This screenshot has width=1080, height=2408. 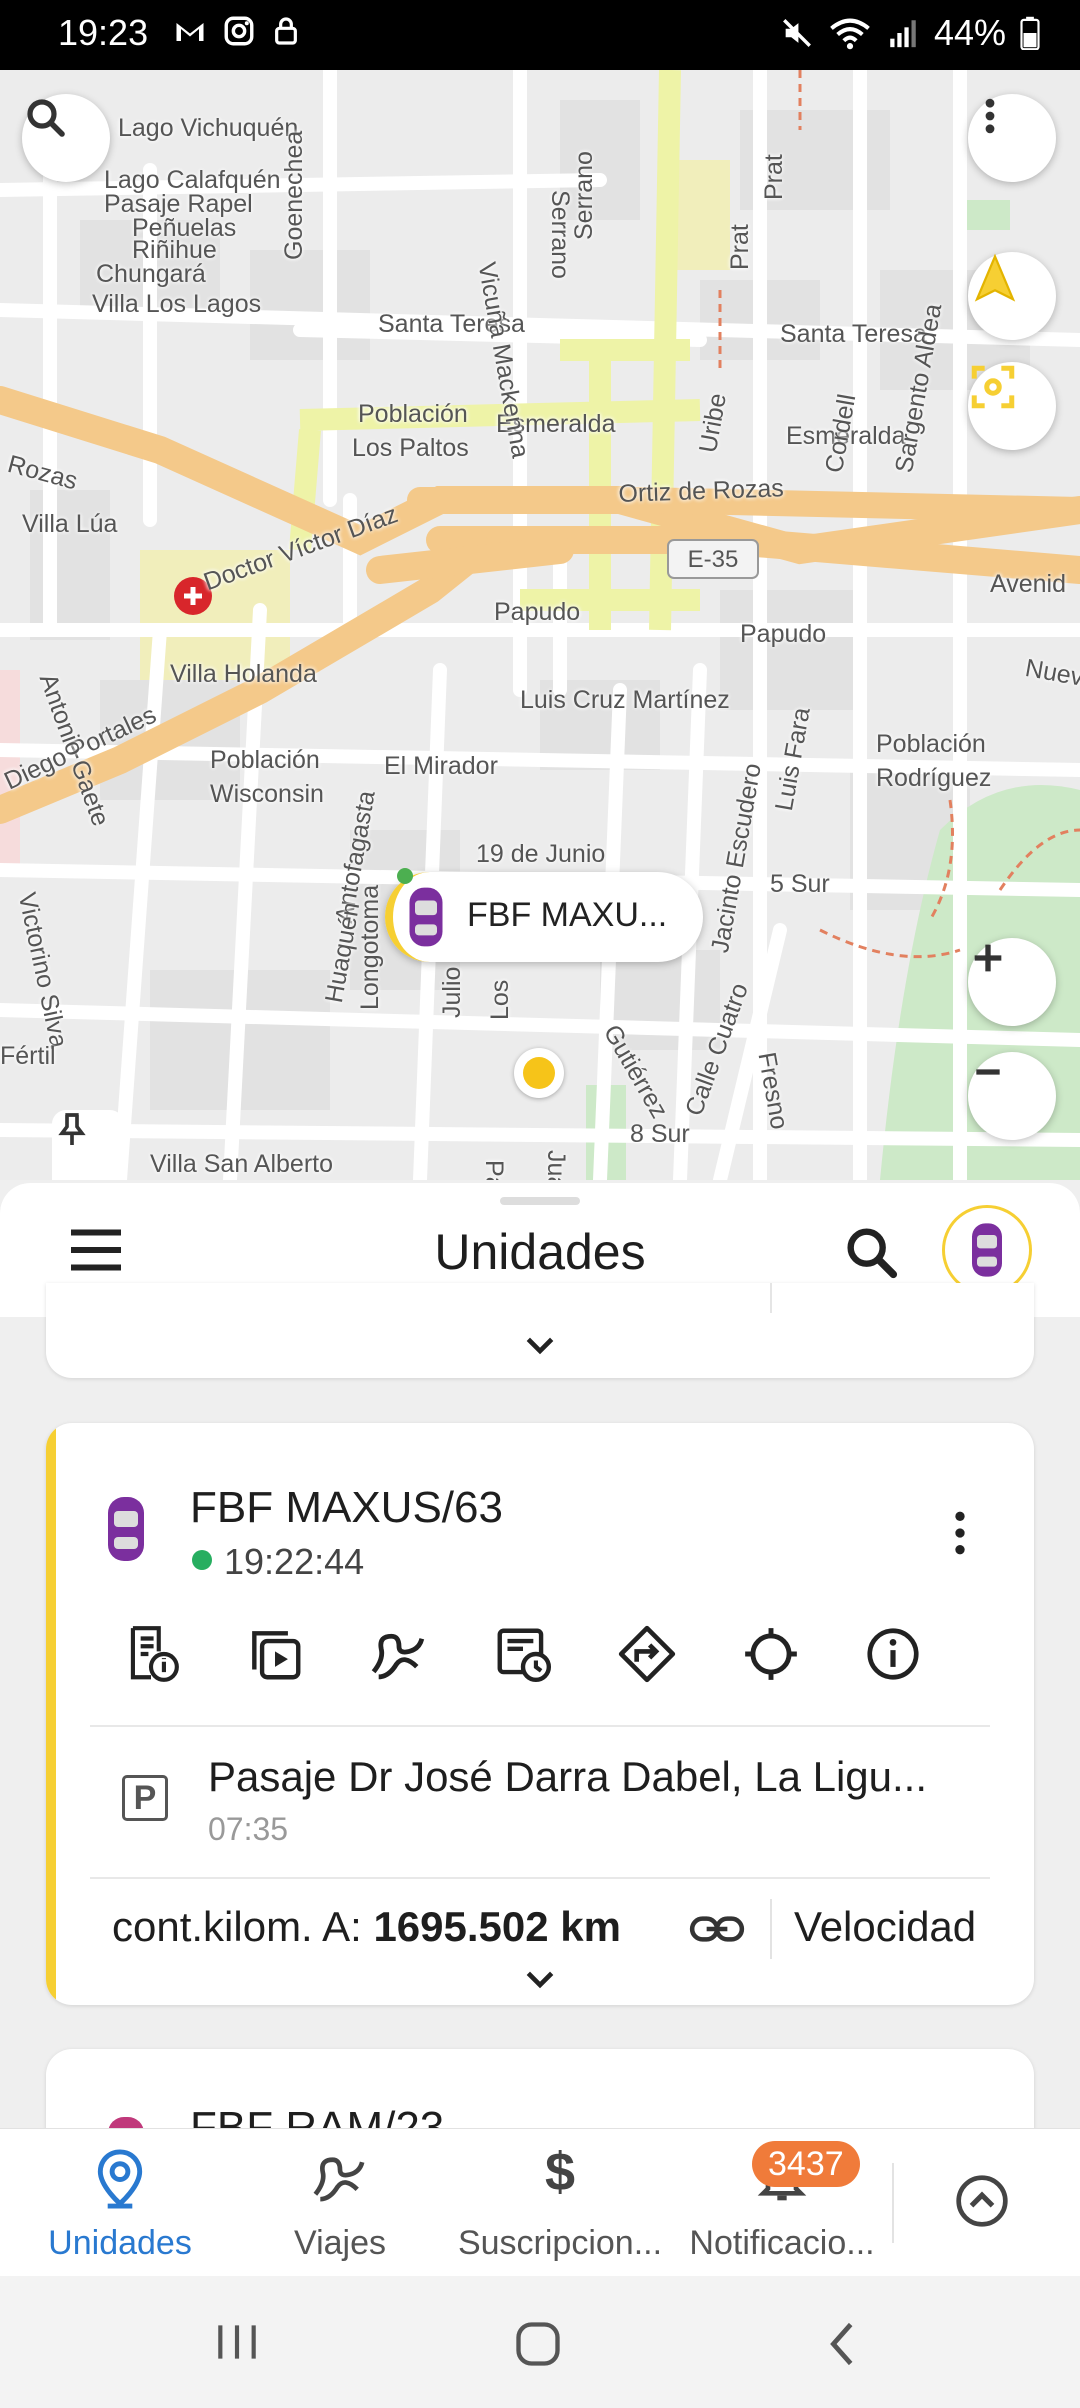 What do you see at coordinates (713, 559) in the screenshot?
I see `route-shield-label: E-35` at bounding box center [713, 559].